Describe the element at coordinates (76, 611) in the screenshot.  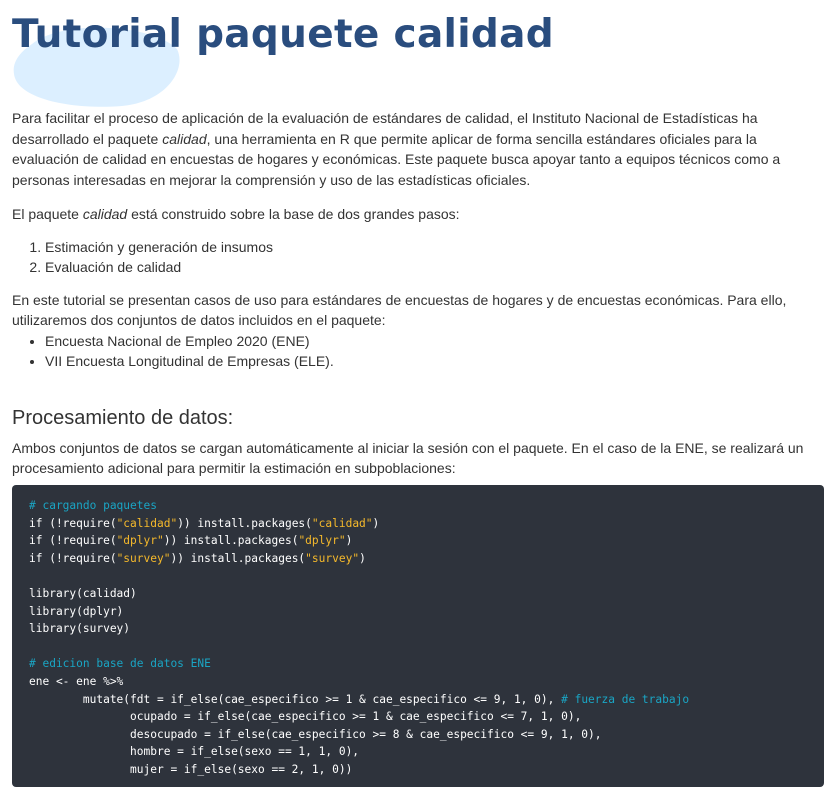
I see `code-line: library(dplyr)` at that location.